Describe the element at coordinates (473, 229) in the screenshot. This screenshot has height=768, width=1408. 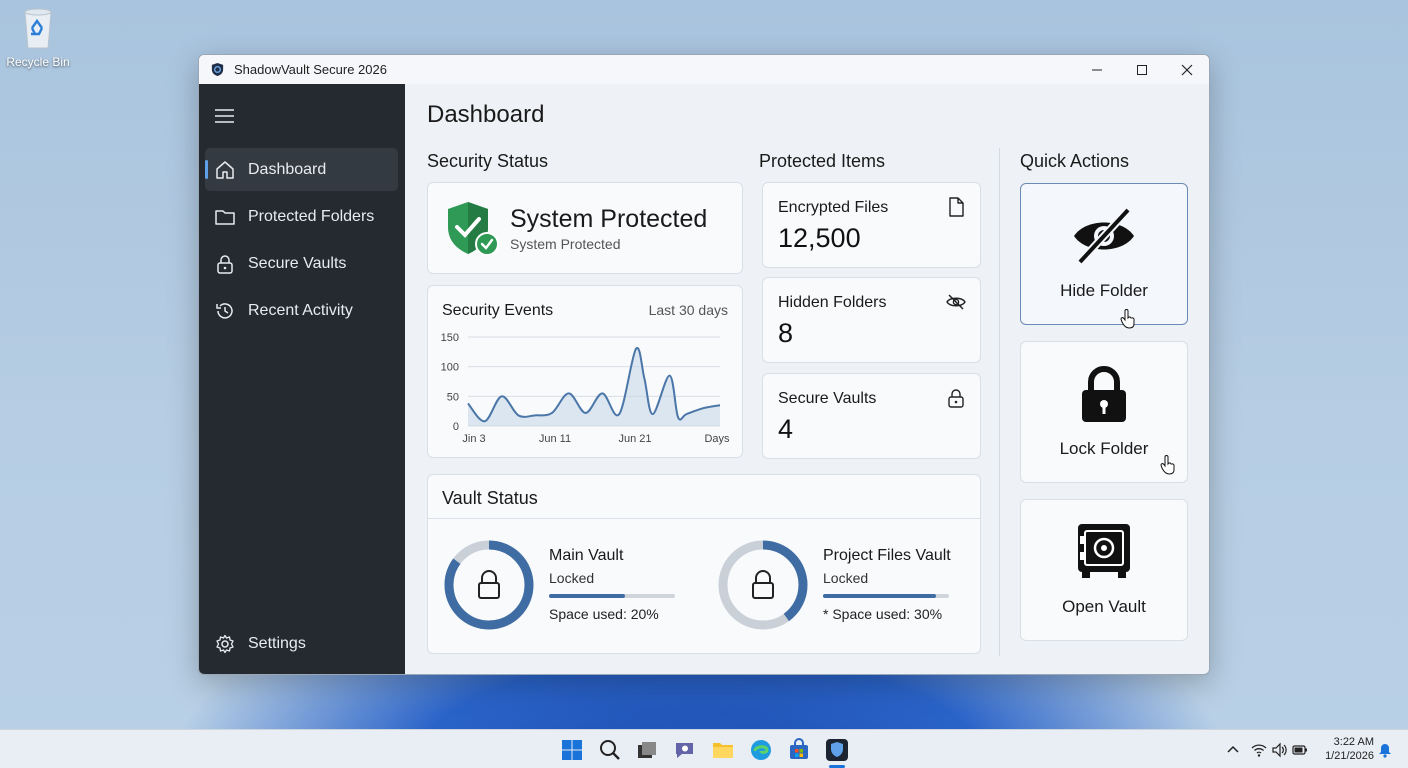
I see `shield-check-icon` at that location.